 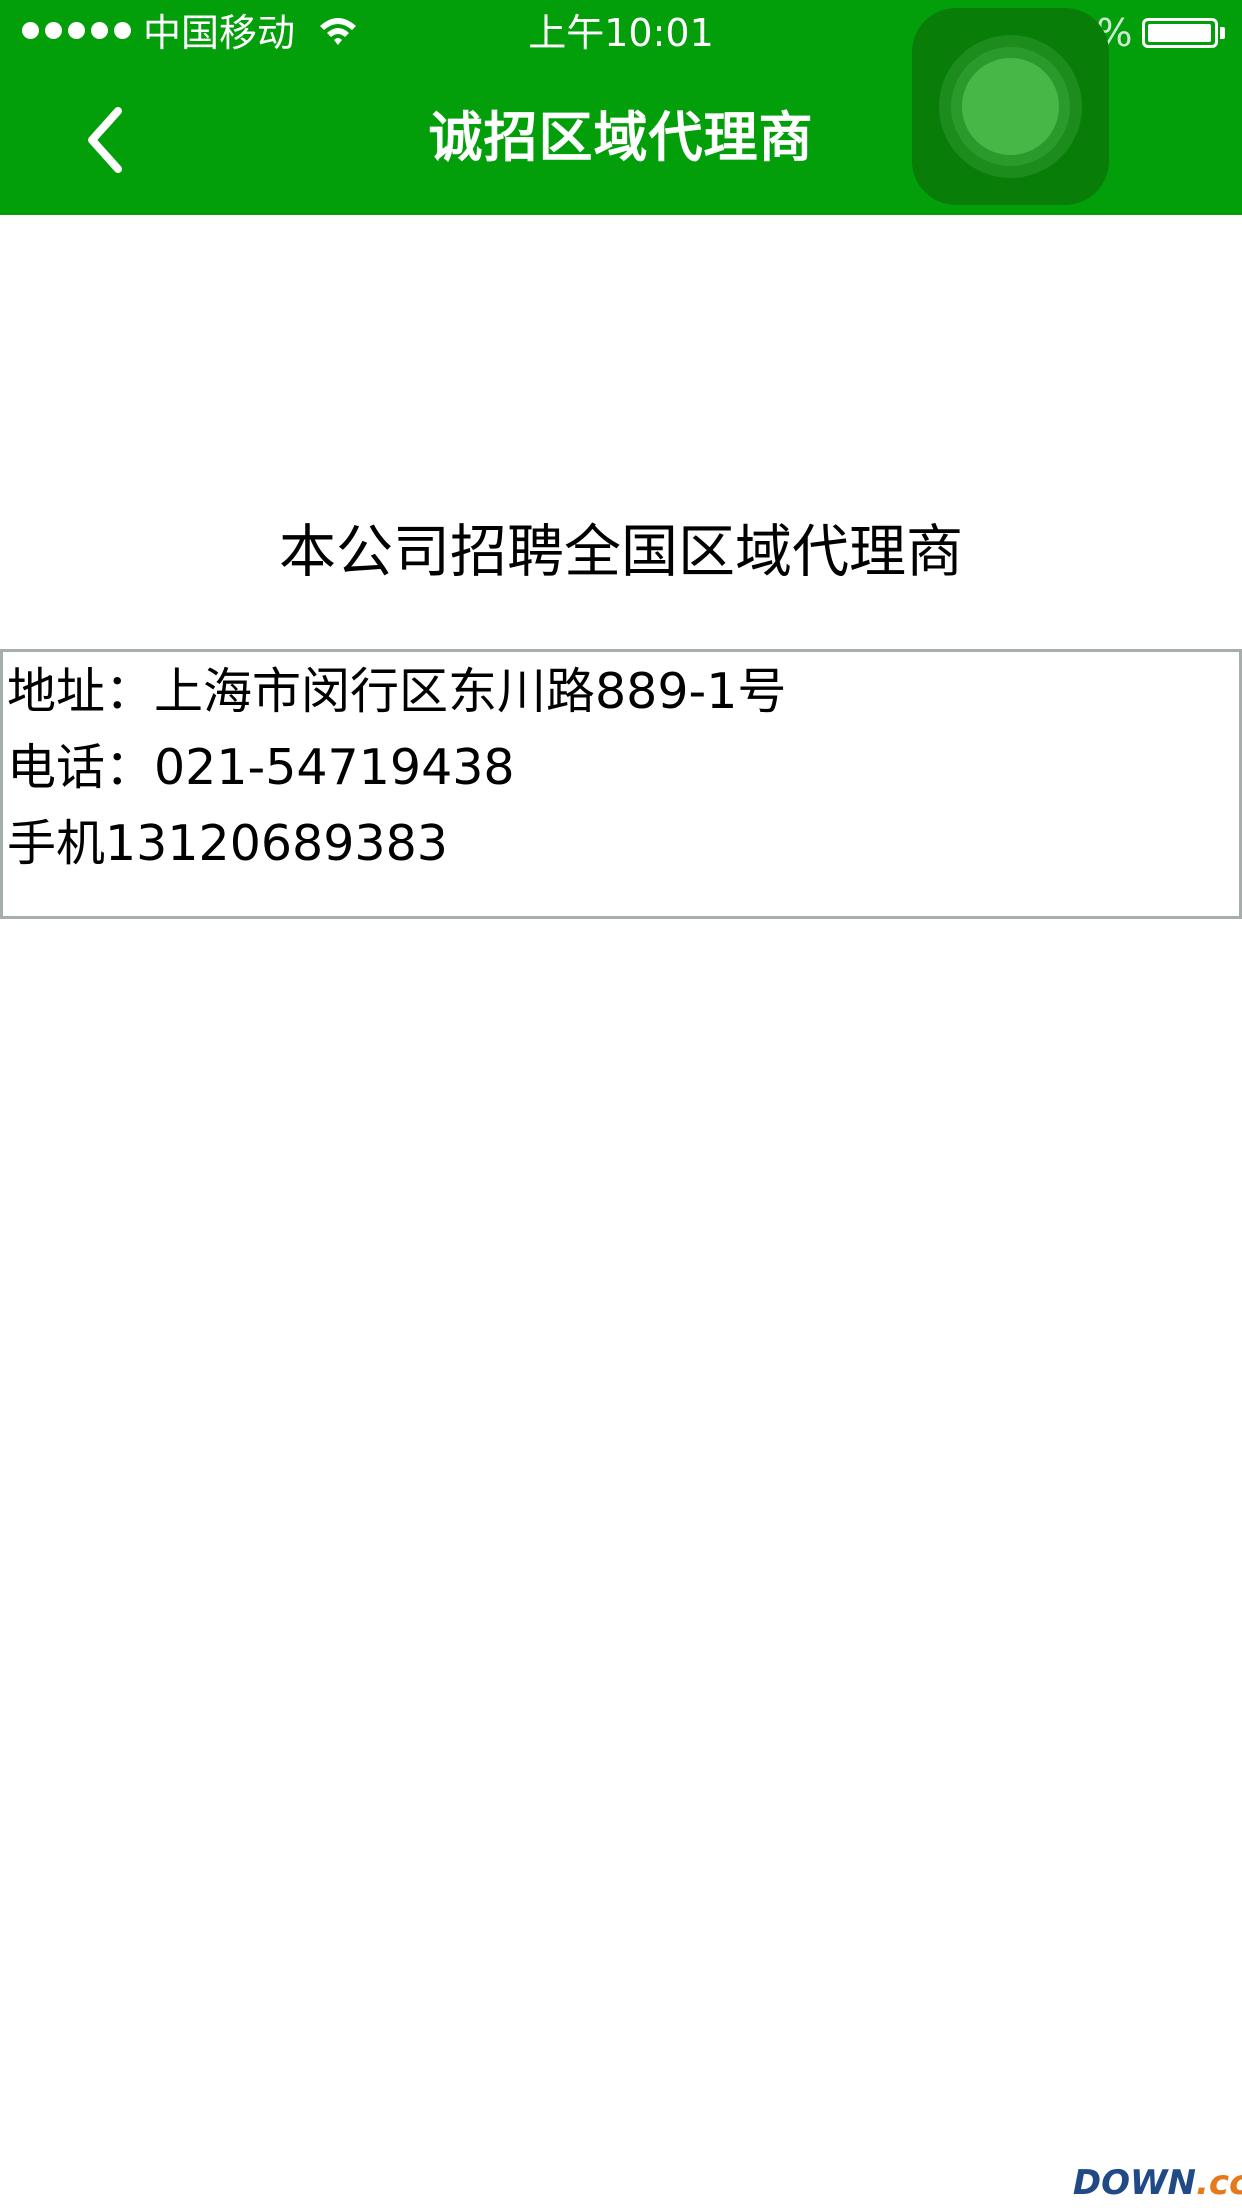 What do you see at coordinates (227, 844) in the screenshot?
I see `mobile-text: 手机13120689383` at bounding box center [227, 844].